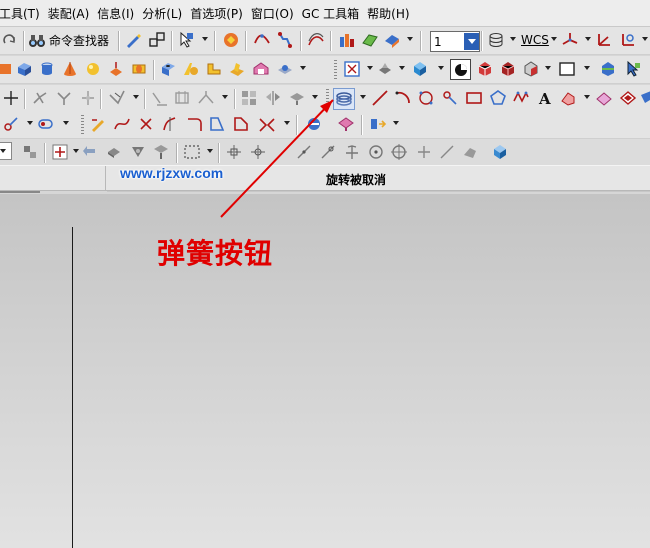  What do you see at coordinates (426, 98) in the screenshot?
I see `point-set-icon` at bounding box center [426, 98].